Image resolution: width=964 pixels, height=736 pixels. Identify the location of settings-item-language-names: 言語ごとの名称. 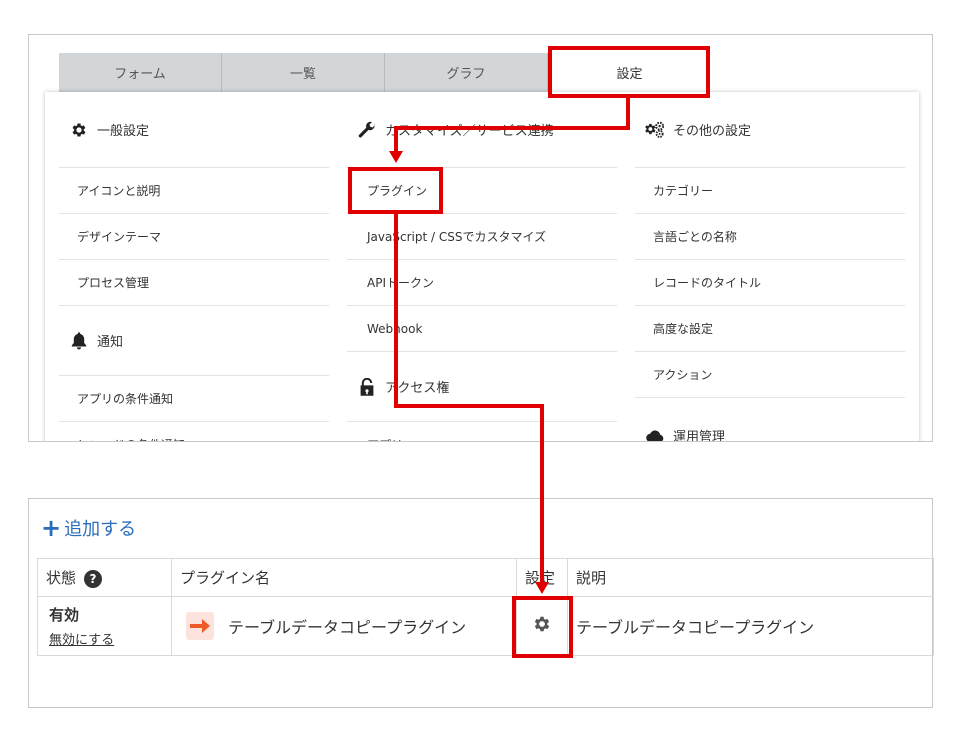
(770, 237).